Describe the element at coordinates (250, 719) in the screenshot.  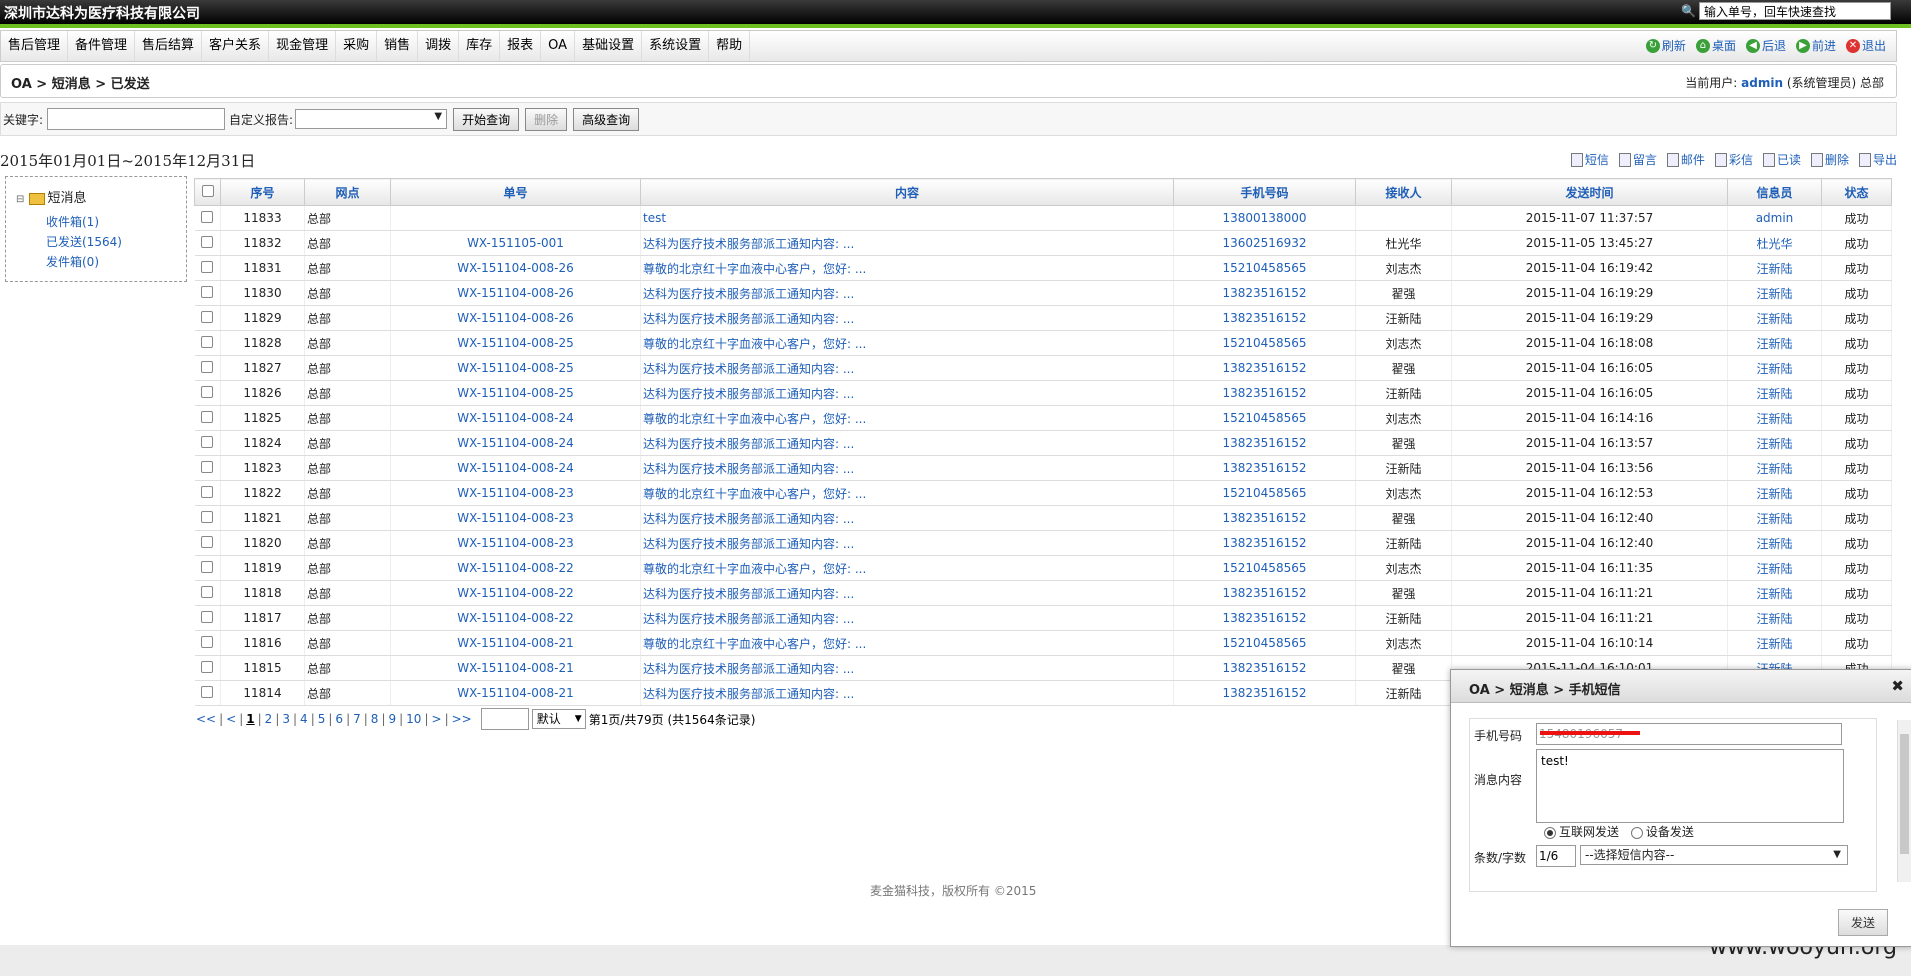
I see `pager-page: 1` at that location.